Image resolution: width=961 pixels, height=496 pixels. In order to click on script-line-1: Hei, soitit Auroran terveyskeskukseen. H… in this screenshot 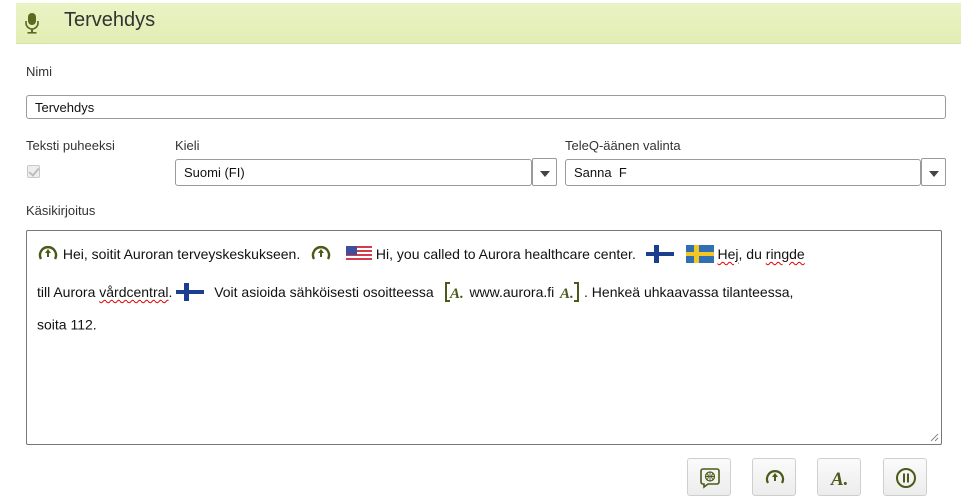, I will do `click(421, 254)`.